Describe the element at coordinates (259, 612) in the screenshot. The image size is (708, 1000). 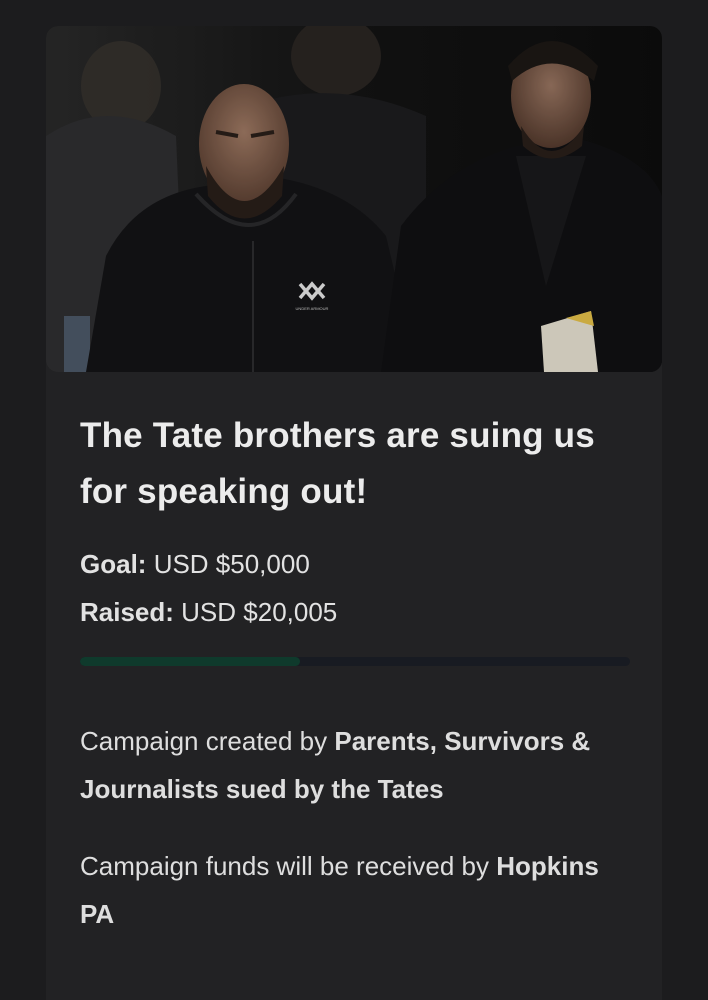
I see `raised-value: USD $20,005` at that location.